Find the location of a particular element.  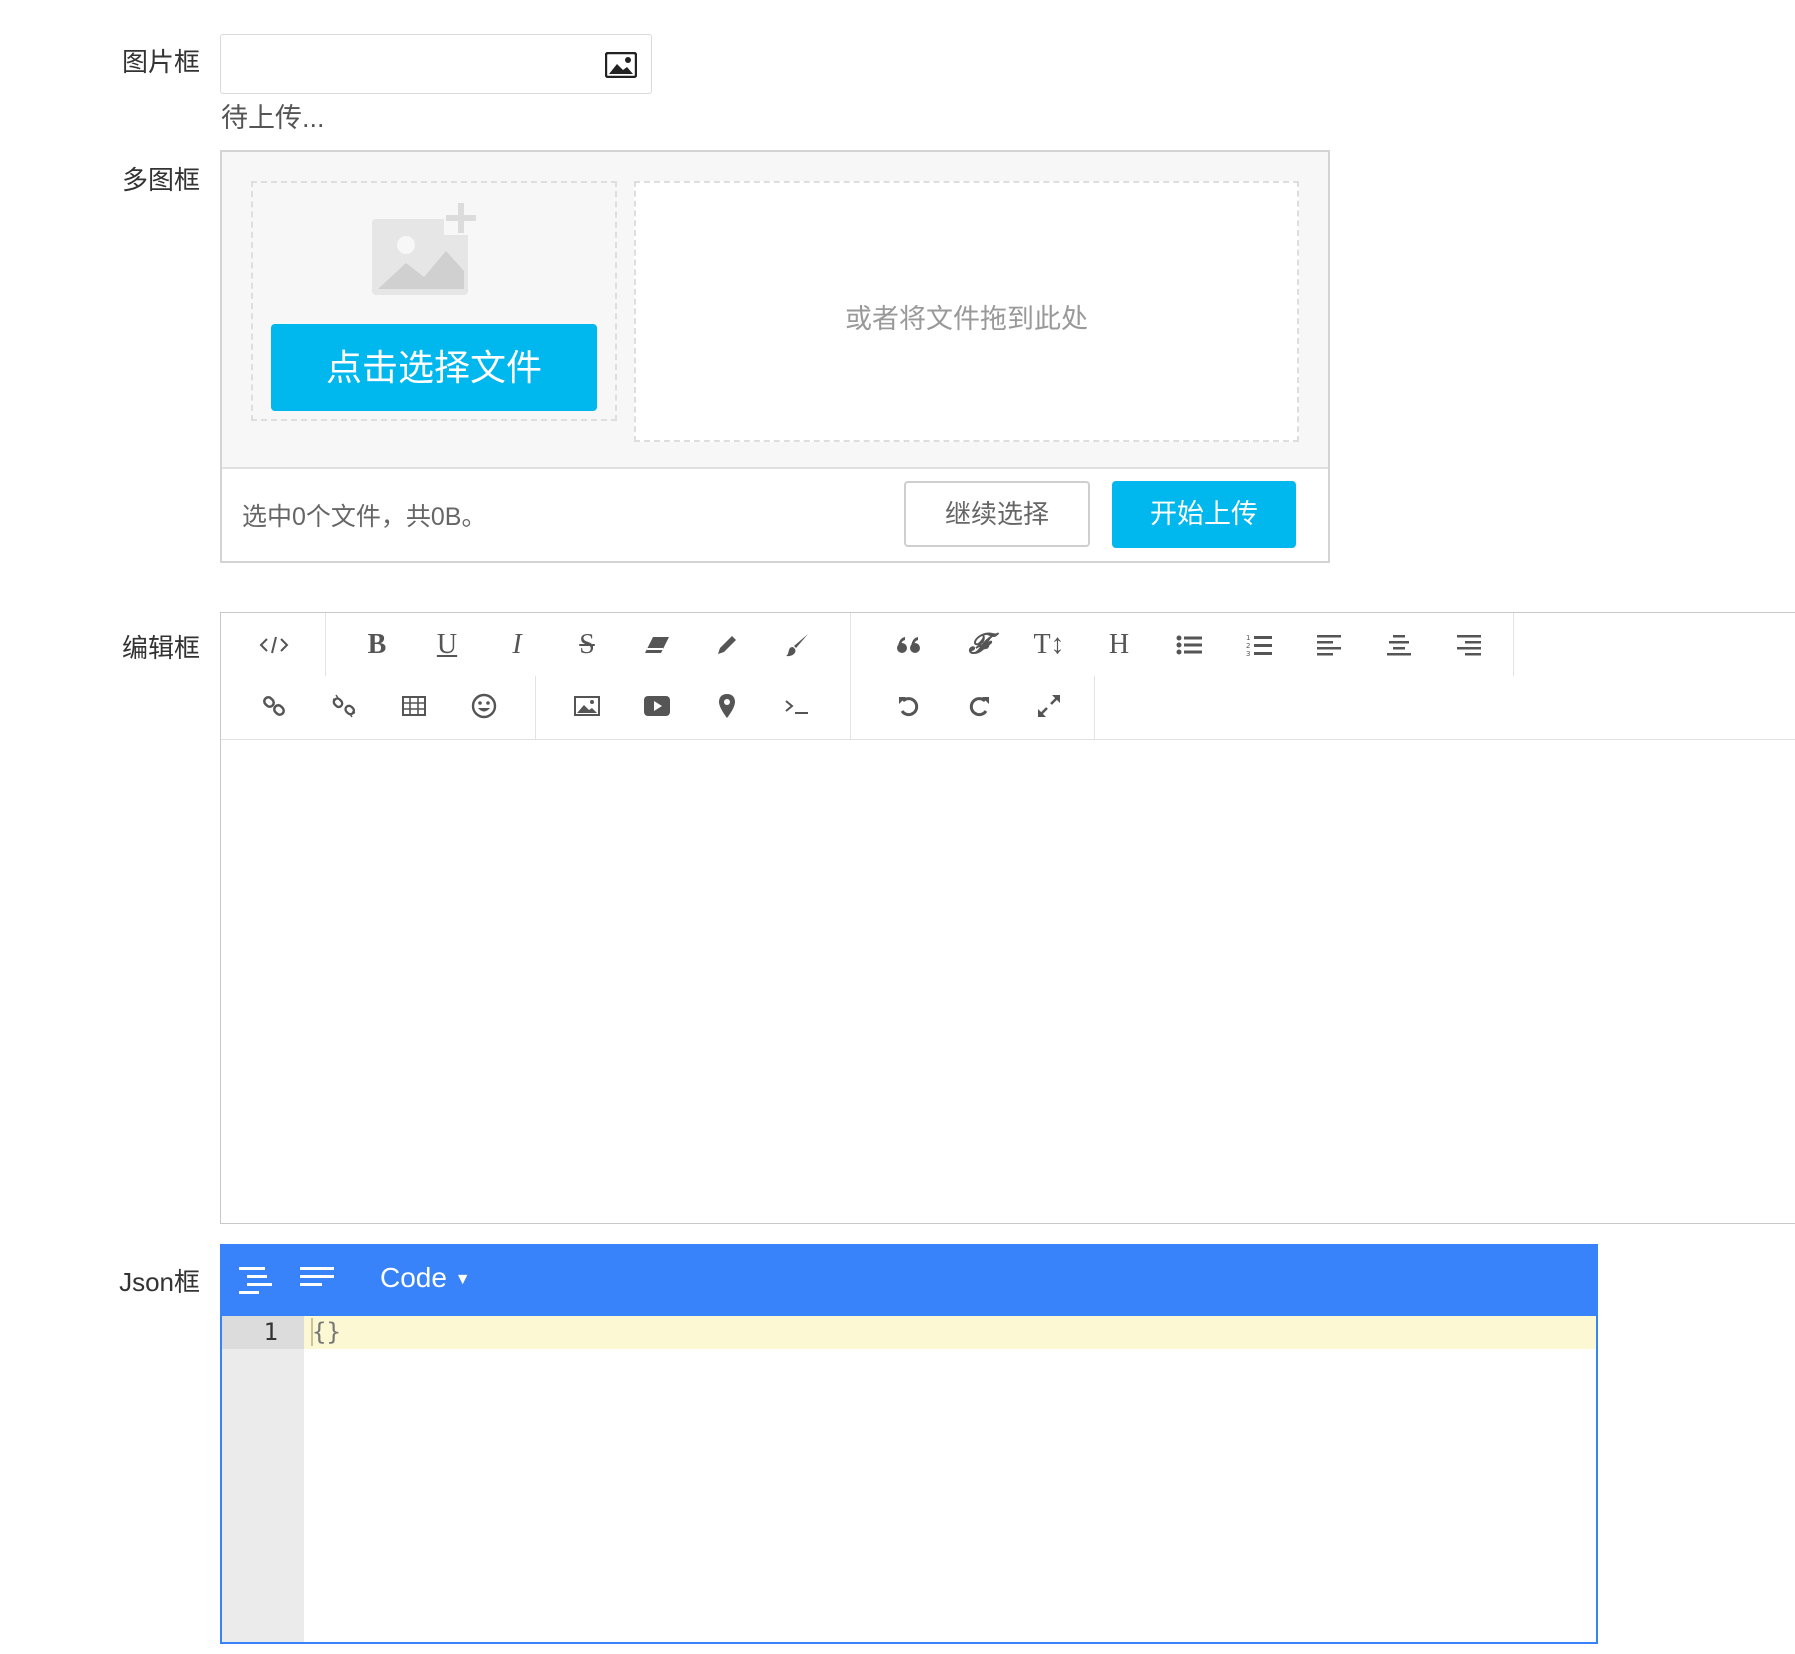

json-editor-menu: Code ▼ is located at coordinates (909, 1281).